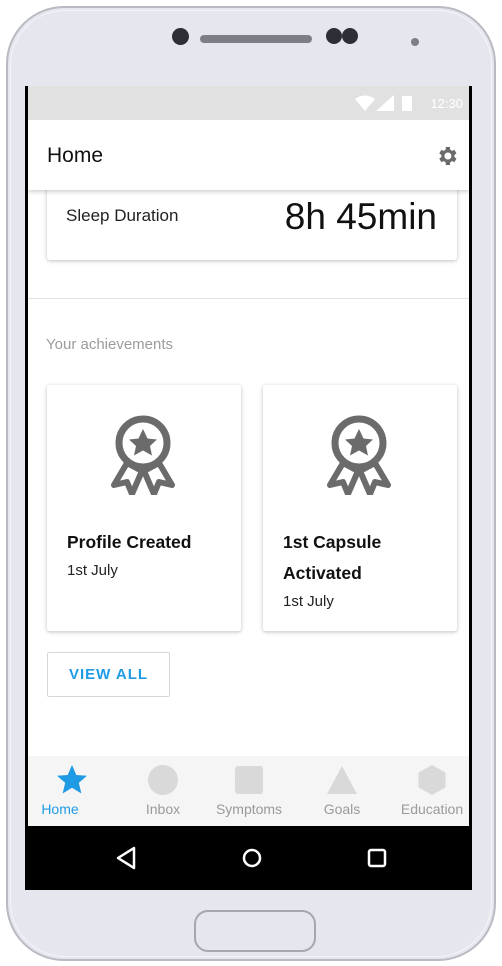  I want to click on front-camera, so click(180, 36).